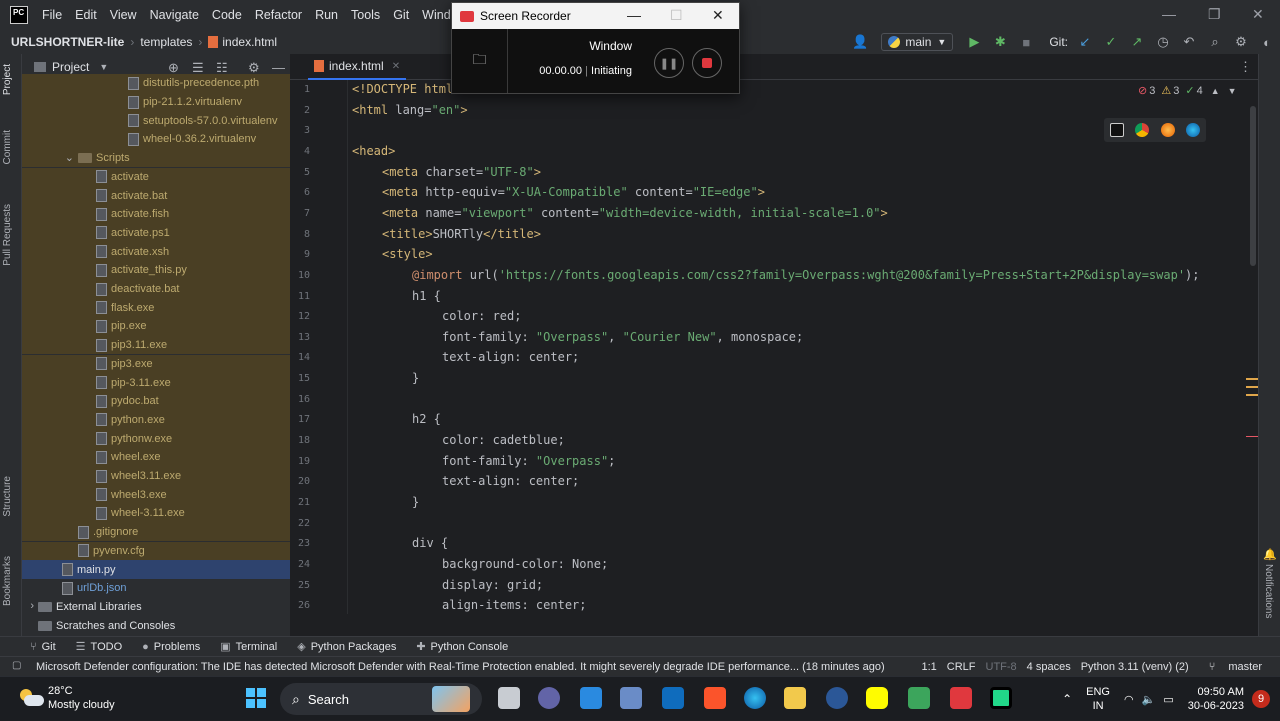 The height and width of the screenshot is (721, 1280). Describe the element at coordinates (227, 15) in the screenshot. I see `menu-code: Code` at that location.